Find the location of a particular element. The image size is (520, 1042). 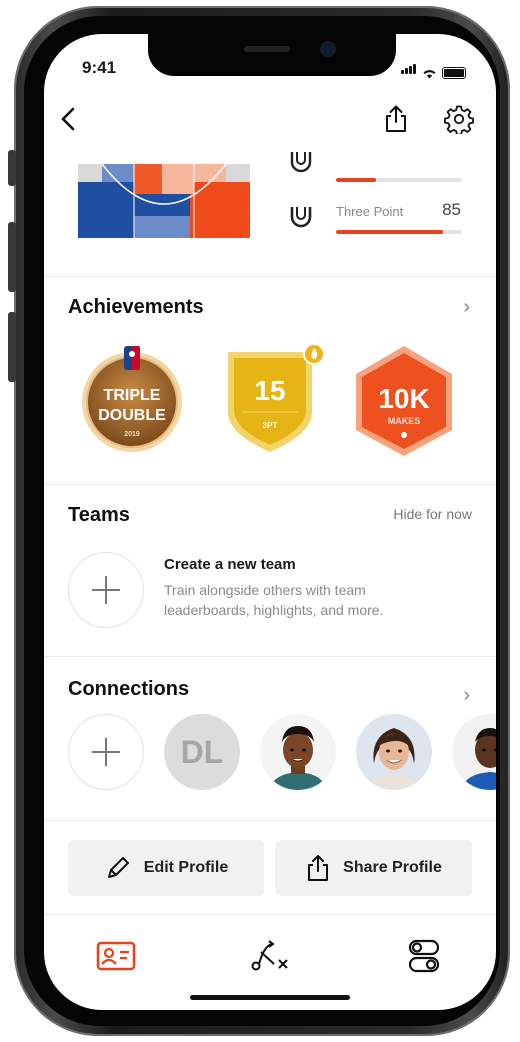

pencil-icon is located at coordinates (118, 867).